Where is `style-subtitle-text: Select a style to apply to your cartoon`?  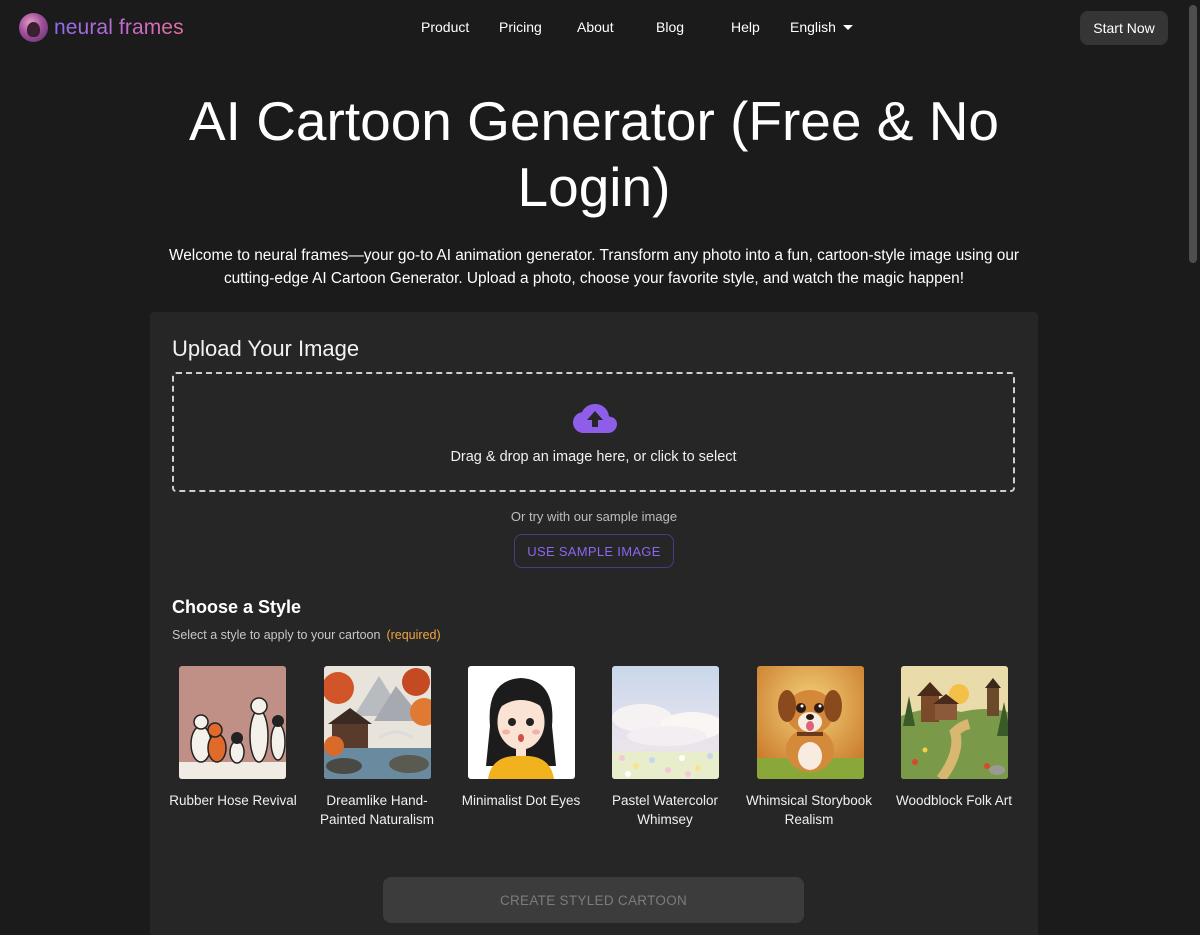 style-subtitle-text: Select a style to apply to your cartoon is located at coordinates (276, 635).